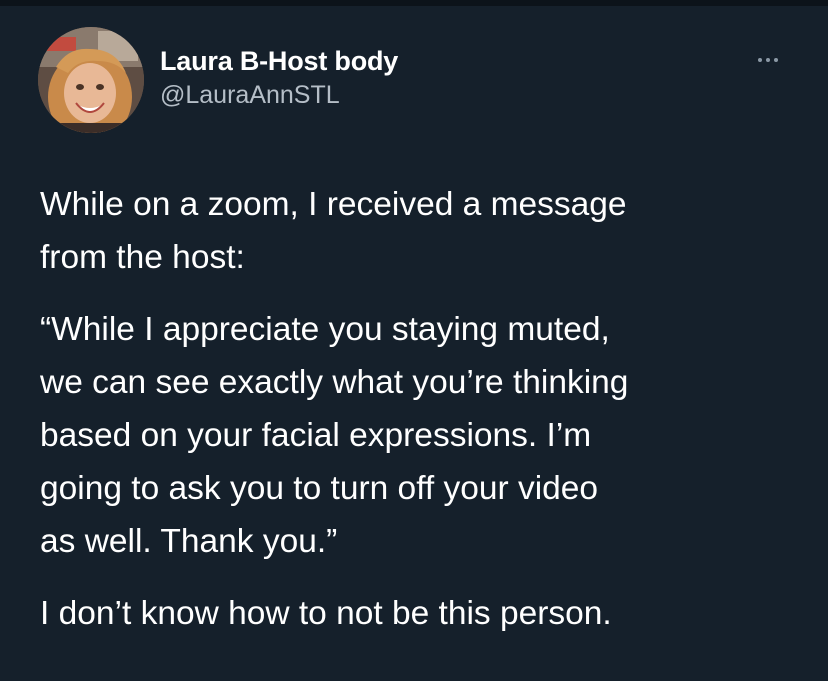 This screenshot has width=828, height=681. Describe the element at coordinates (325, 329) in the screenshot. I see `tweet-line: “While I appreciate you staying muted,` at that location.